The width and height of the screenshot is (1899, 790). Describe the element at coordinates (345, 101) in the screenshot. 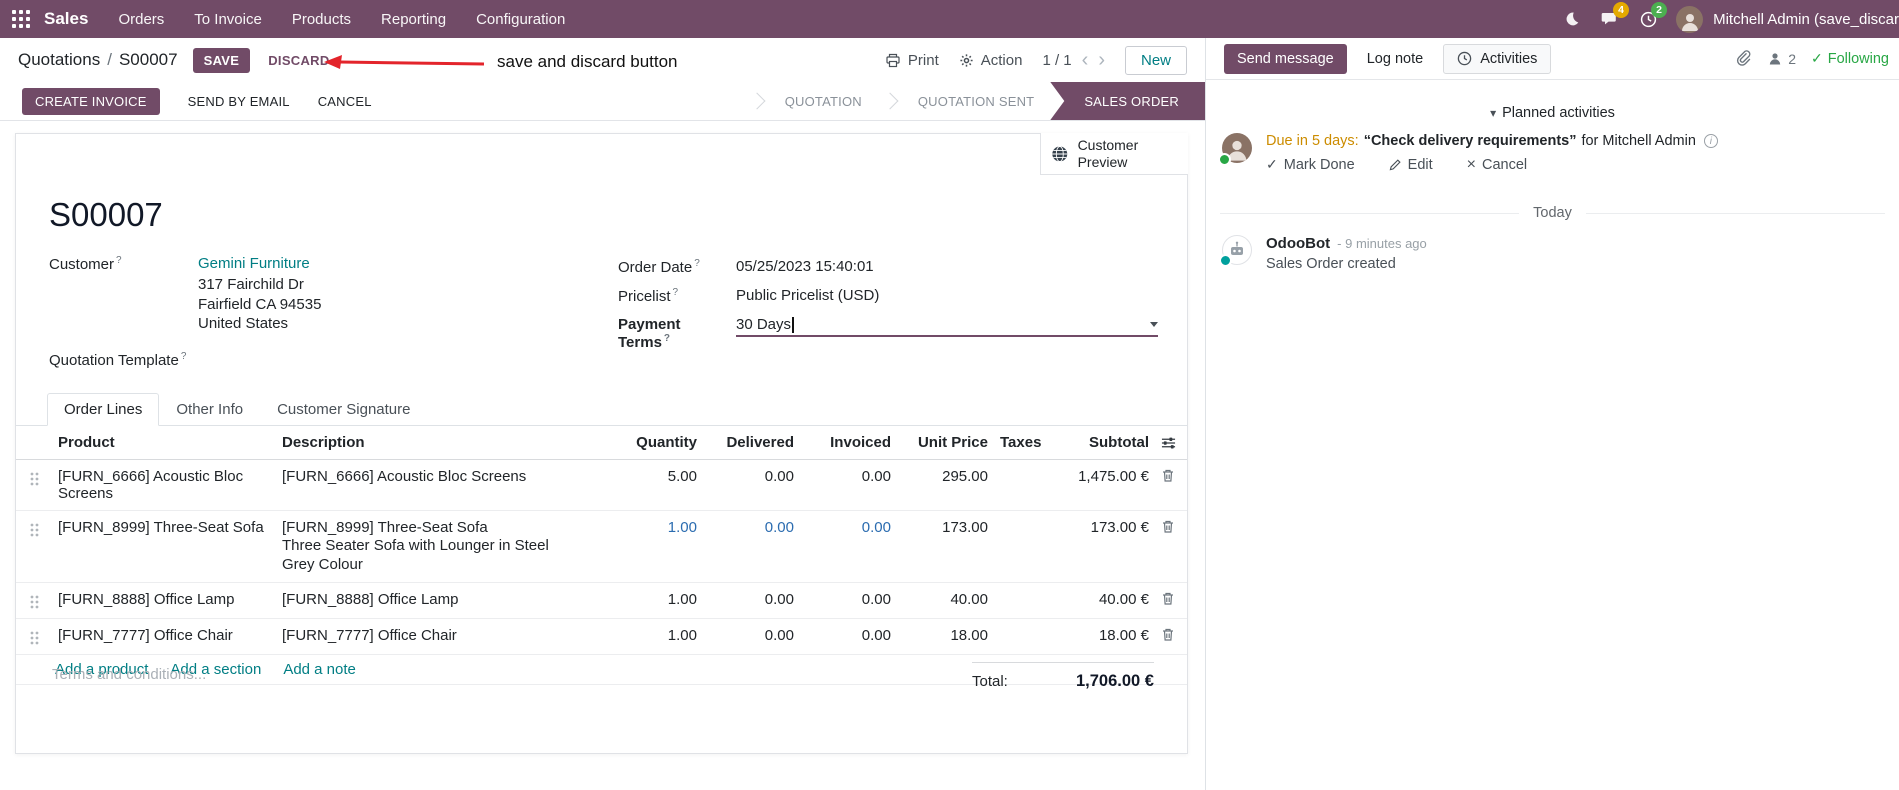

I see `cancel-button: CANCEL` at that location.